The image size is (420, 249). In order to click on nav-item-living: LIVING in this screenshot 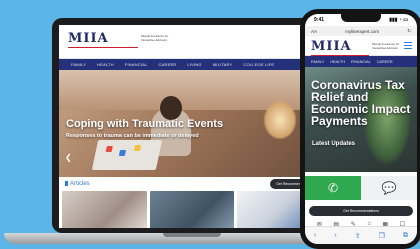, I will do `click(194, 64)`.